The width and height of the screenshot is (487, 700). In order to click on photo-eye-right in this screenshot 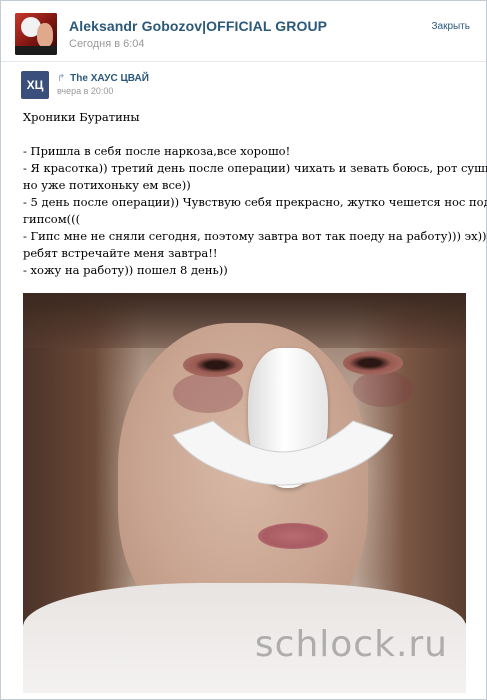, I will do `click(373, 363)`.